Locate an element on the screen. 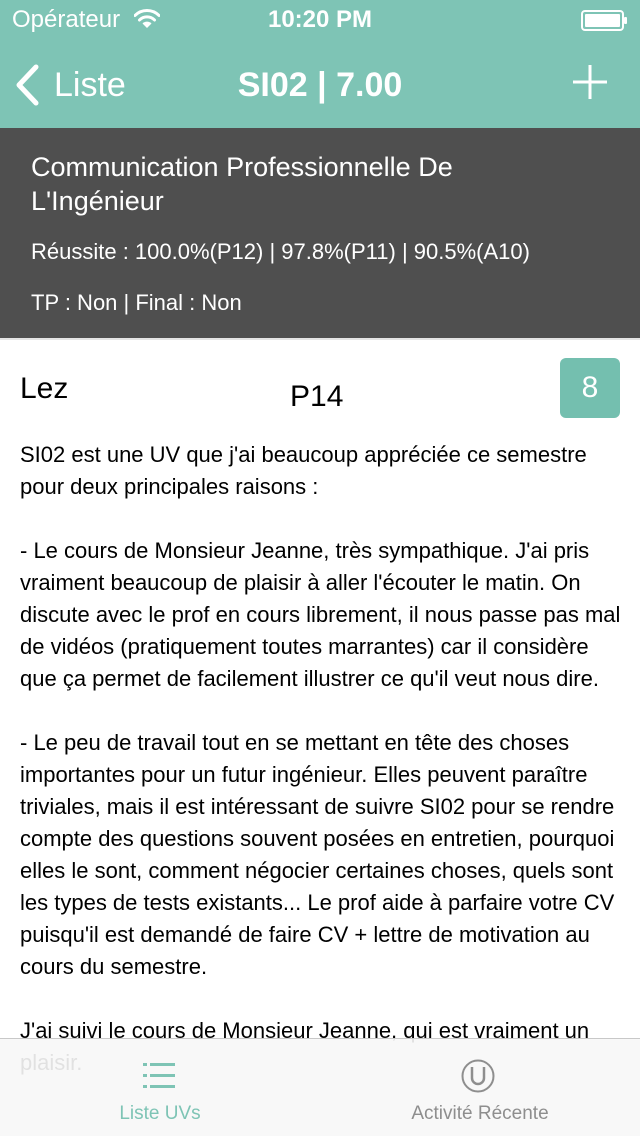  divider is located at coordinates (320, 339).